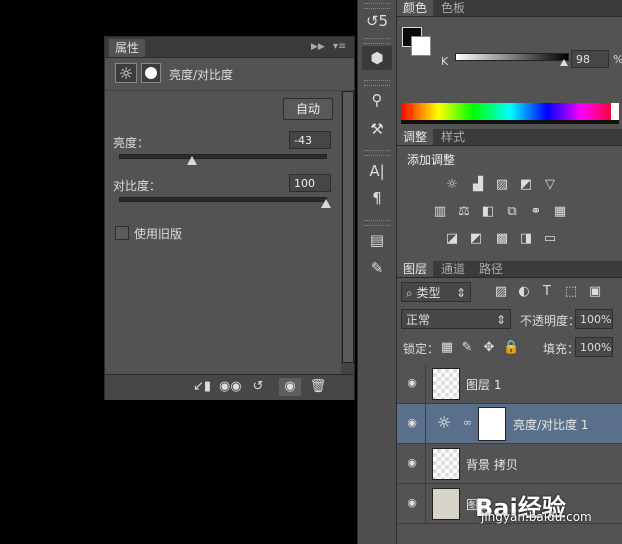  I want to click on auto-button: 自动, so click(308, 109).